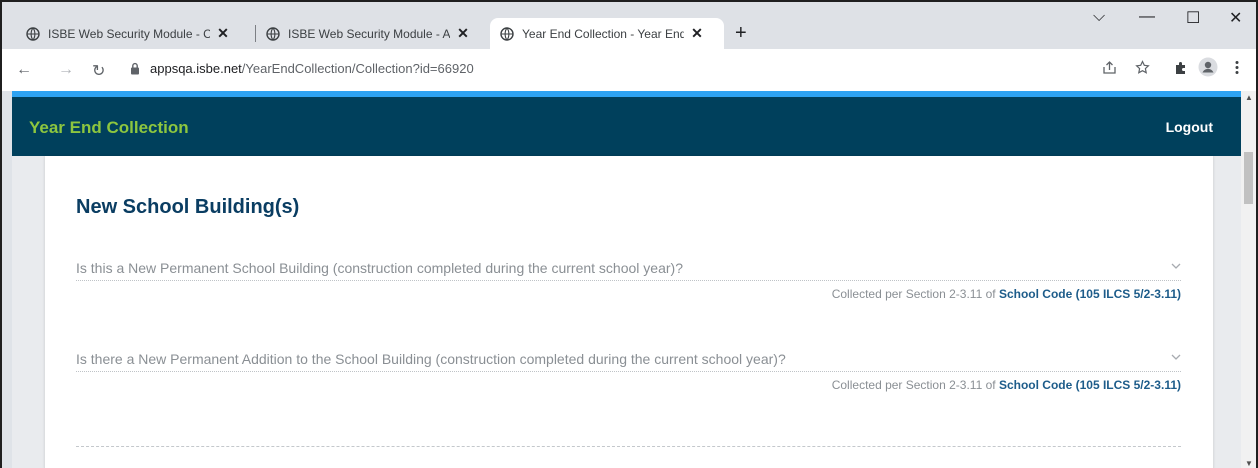 This screenshot has height=468, width=1258. Describe the element at coordinates (1180, 69) in the screenshot. I see `extensions-icon` at that location.